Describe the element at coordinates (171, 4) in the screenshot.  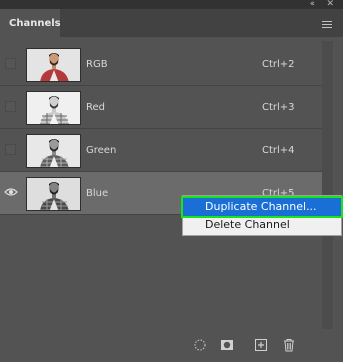
I see `panel-top-bar: ‹‹ ✕` at that location.